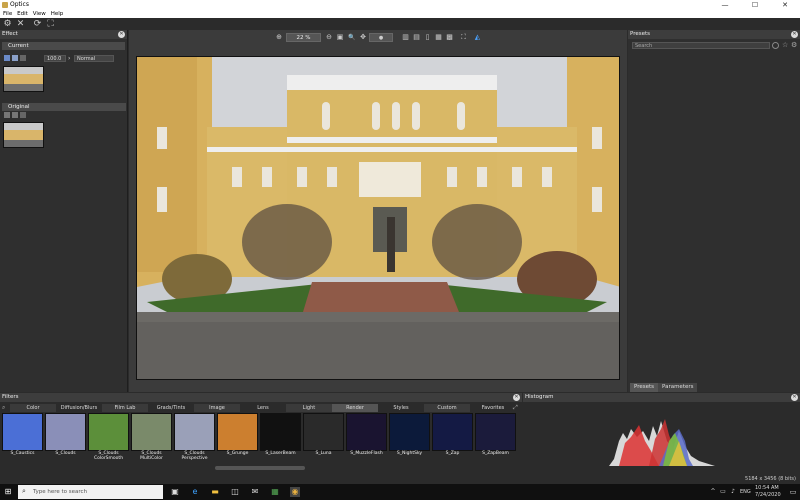 Image resolution: width=800 pixels, height=500 pixels. Describe the element at coordinates (57, 14) in the screenshot. I see `menu-help: Help` at that location.